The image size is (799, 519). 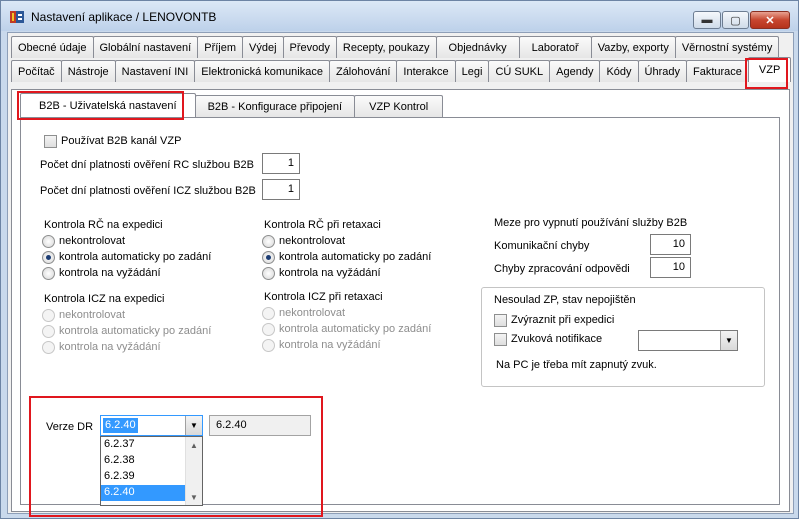 What do you see at coordinates (322, 225) in the screenshot?
I see `rc-retaxace-title: Kontrola RČ při retaxaci` at bounding box center [322, 225].